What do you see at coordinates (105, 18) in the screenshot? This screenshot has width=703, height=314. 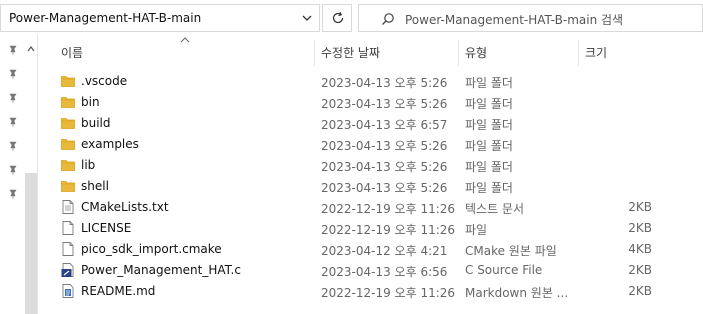 I see `address-path: Power-Management-HAT-B-main` at bounding box center [105, 18].